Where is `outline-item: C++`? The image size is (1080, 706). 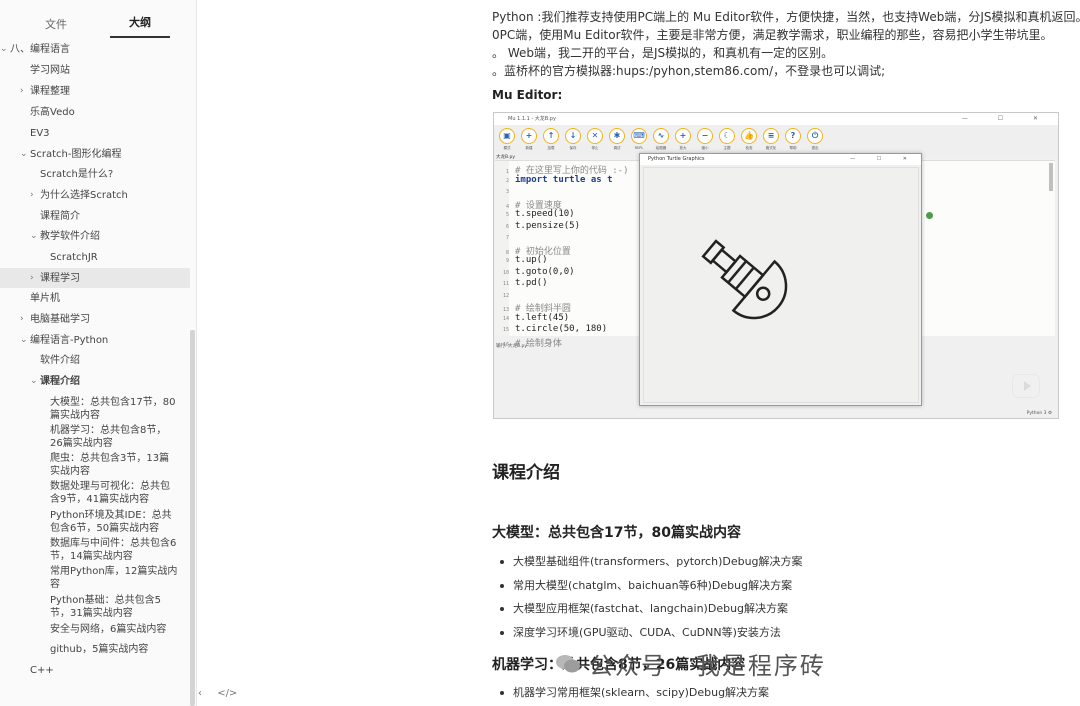 outline-item: C++ is located at coordinates (95, 670).